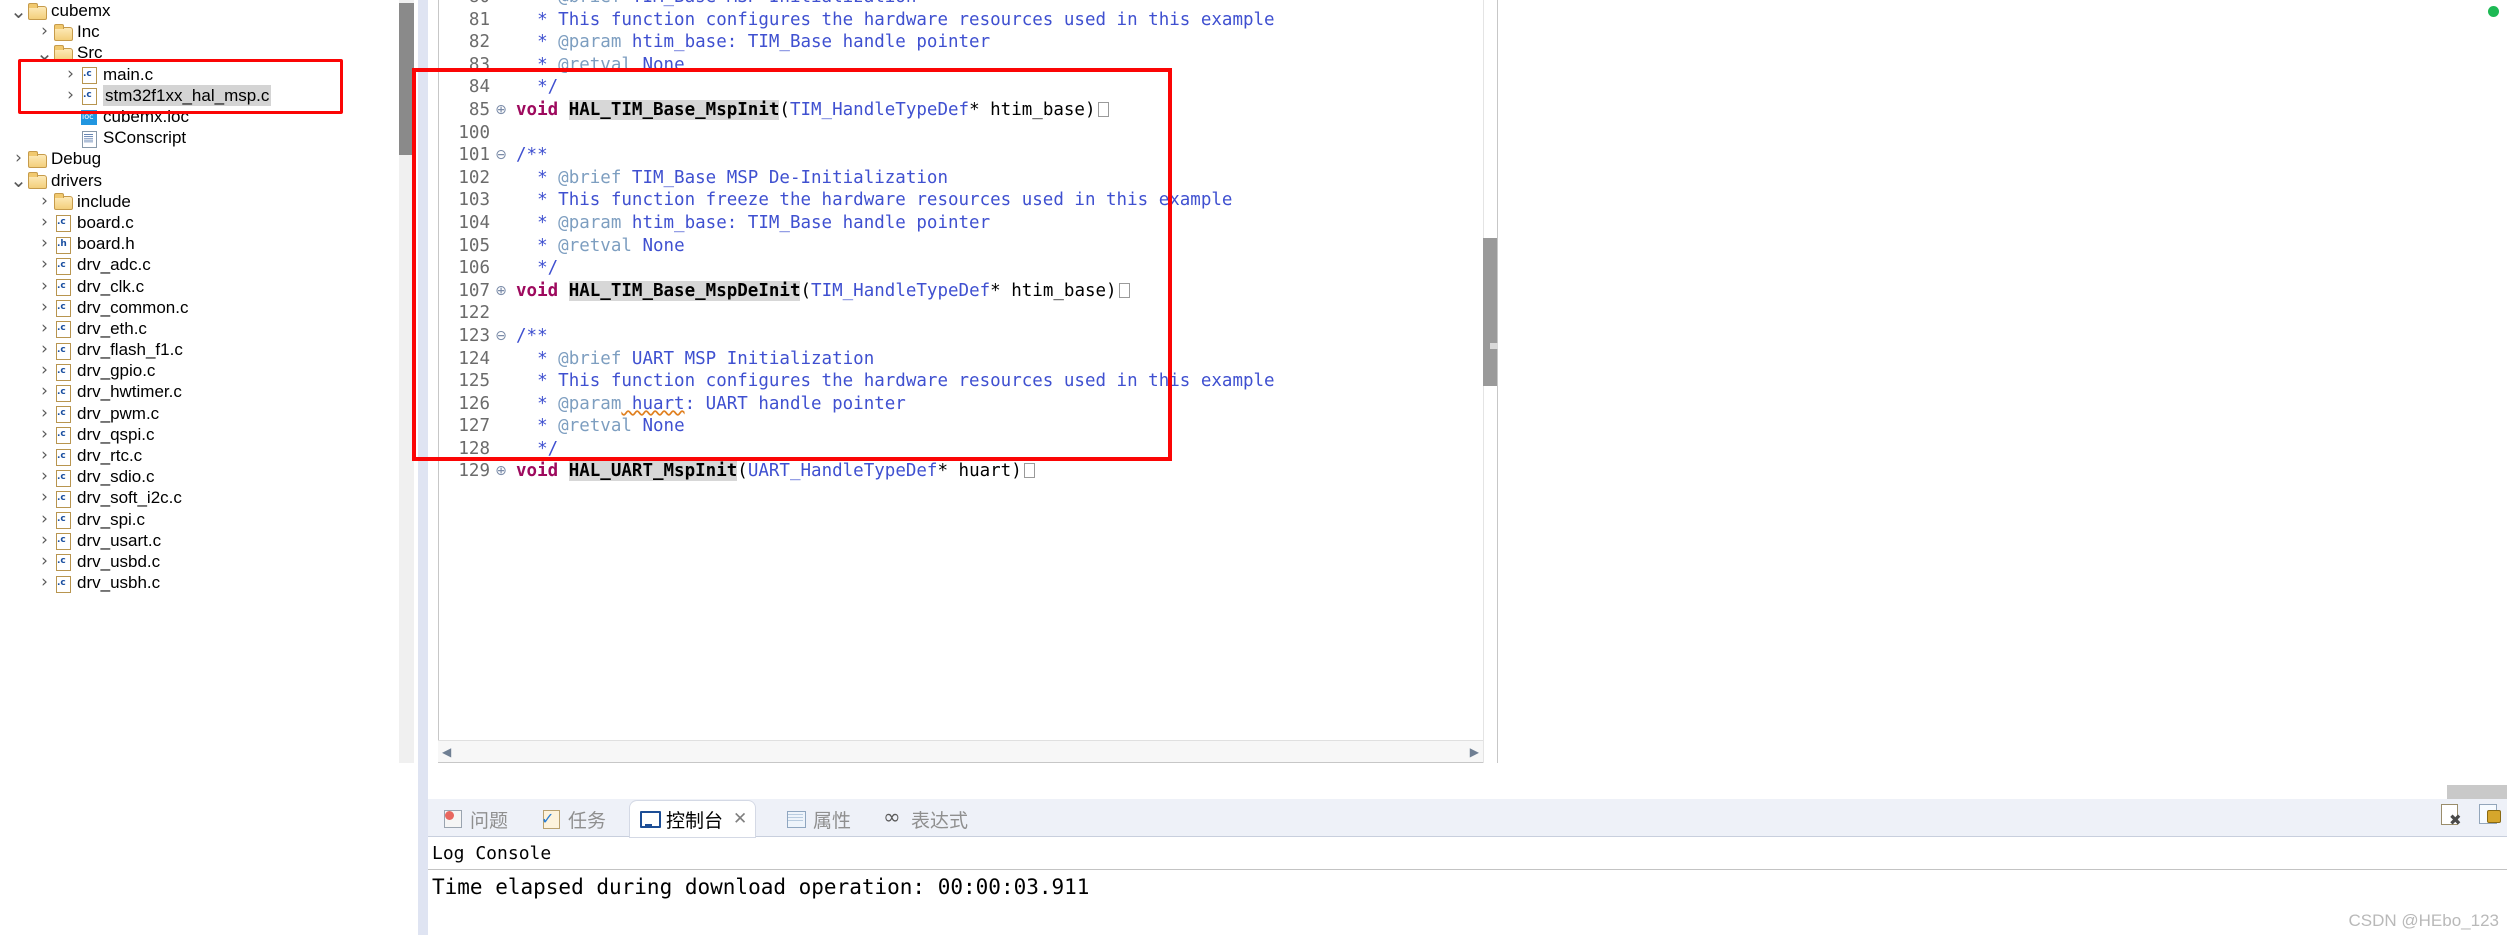 The image size is (2507, 935). What do you see at coordinates (186, 116) in the screenshot?
I see `tree-item-cubemx-ioc: cubemx.ioc` at bounding box center [186, 116].